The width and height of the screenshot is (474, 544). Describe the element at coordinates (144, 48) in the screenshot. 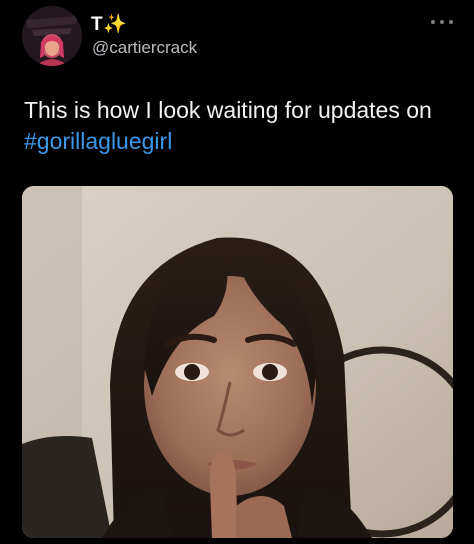

I see `user-handle: @cartiercrack` at that location.